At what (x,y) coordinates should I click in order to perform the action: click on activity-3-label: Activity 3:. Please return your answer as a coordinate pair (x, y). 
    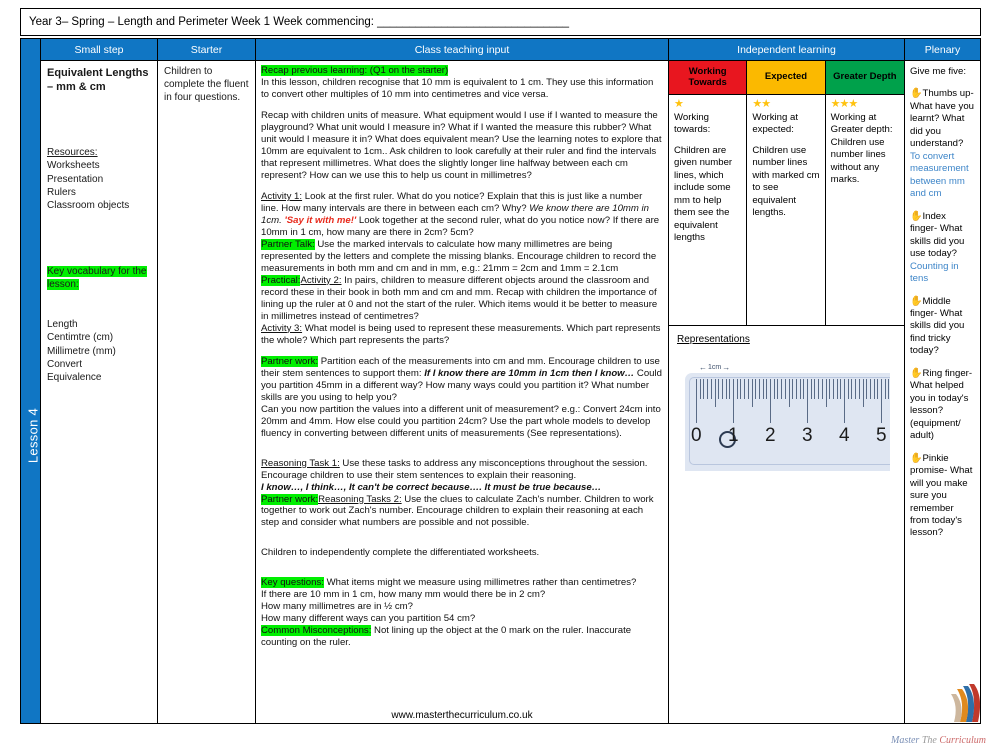
    Looking at the image, I should click on (282, 328).